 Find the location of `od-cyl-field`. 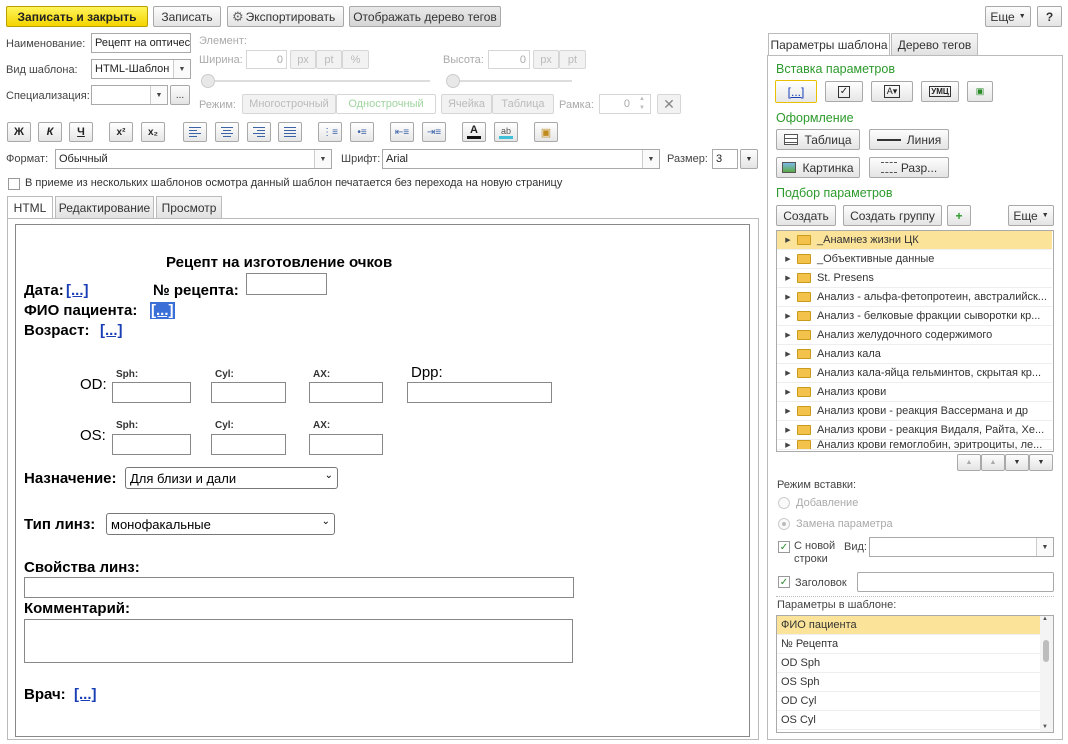

od-cyl-field is located at coordinates (248, 392).